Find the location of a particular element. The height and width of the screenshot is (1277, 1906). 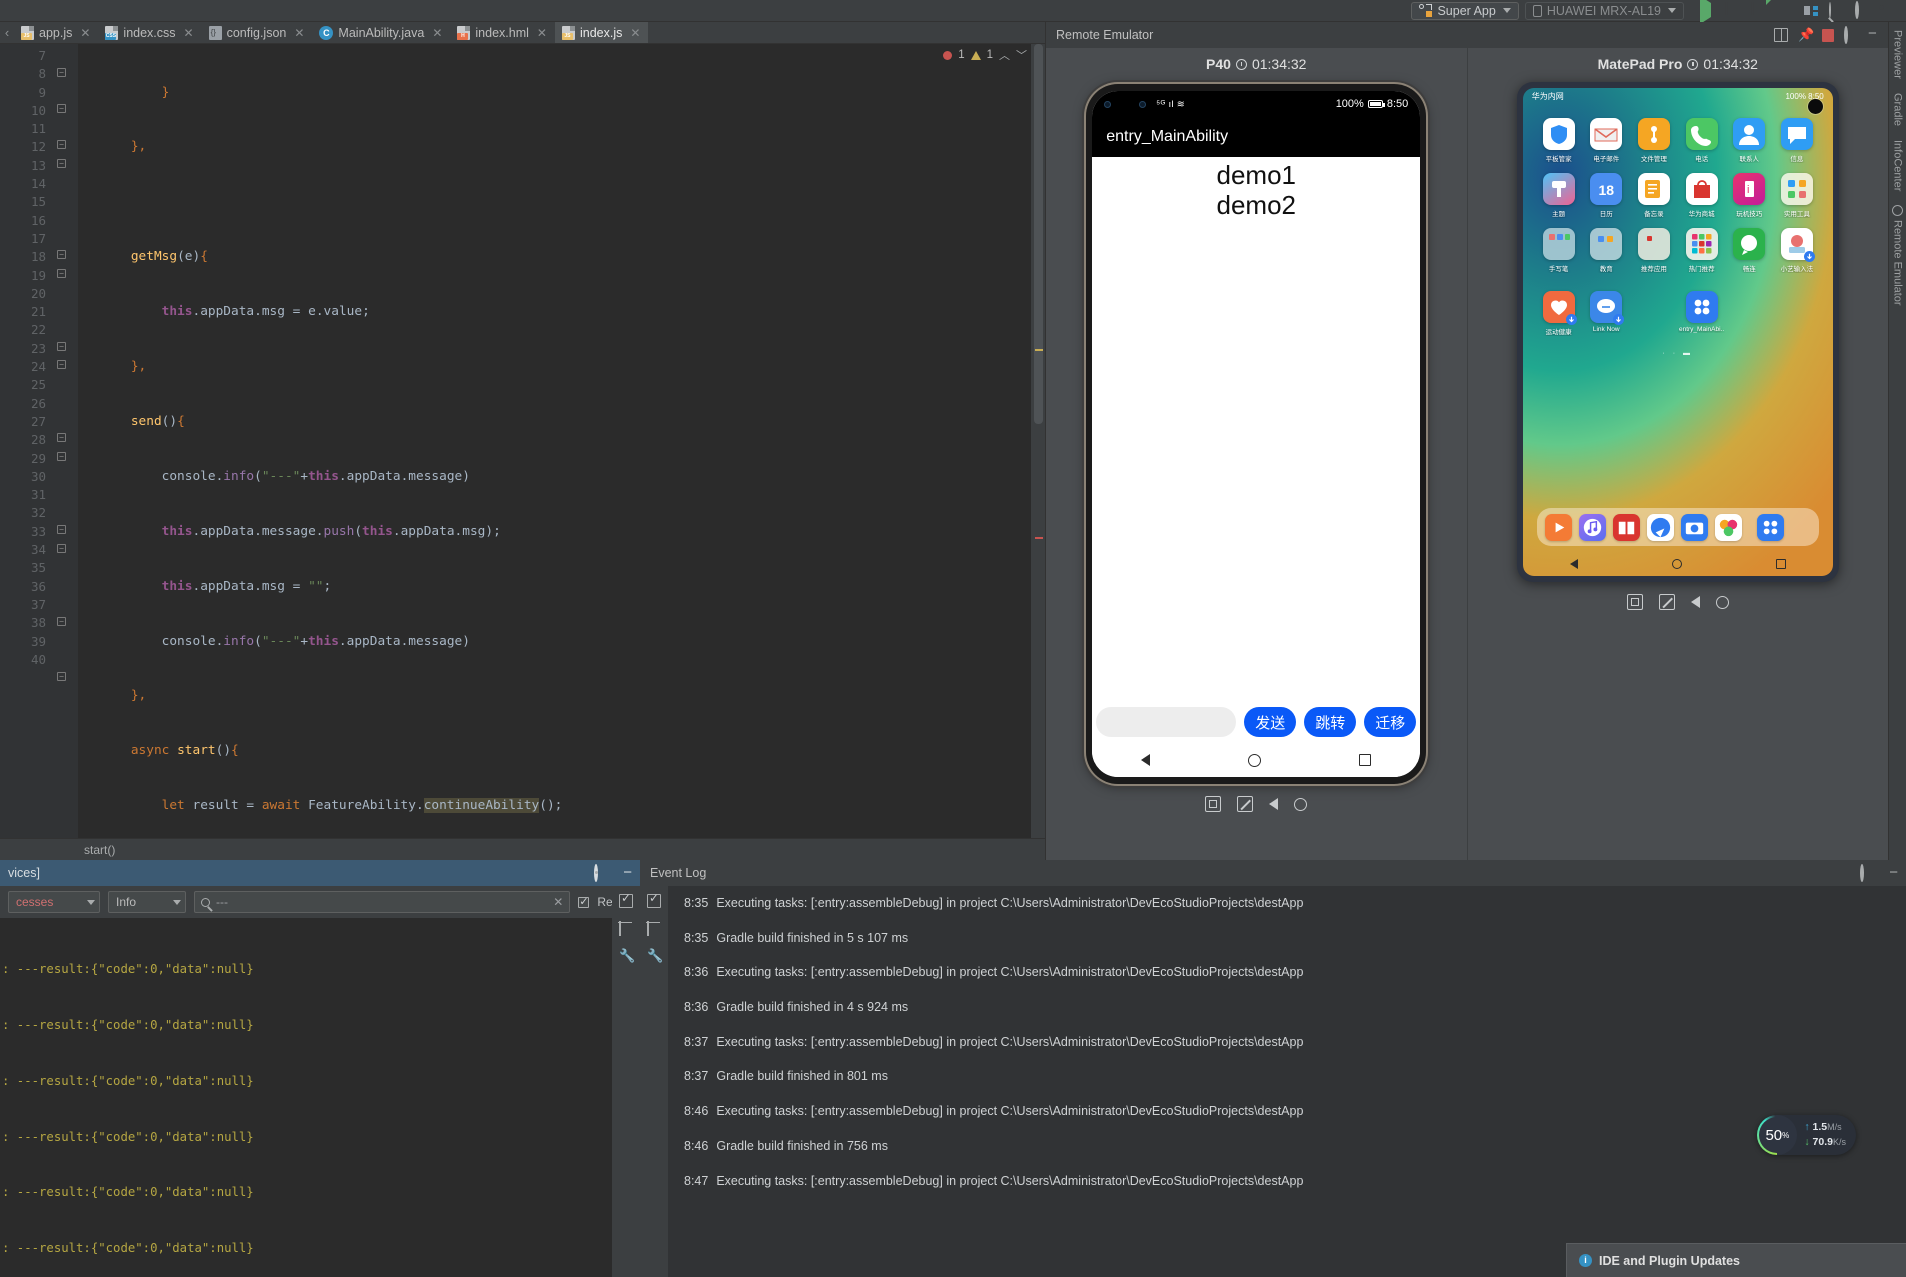

tool-window-remote-emulator: Remote Emulator is located at coordinates (1898, 263).